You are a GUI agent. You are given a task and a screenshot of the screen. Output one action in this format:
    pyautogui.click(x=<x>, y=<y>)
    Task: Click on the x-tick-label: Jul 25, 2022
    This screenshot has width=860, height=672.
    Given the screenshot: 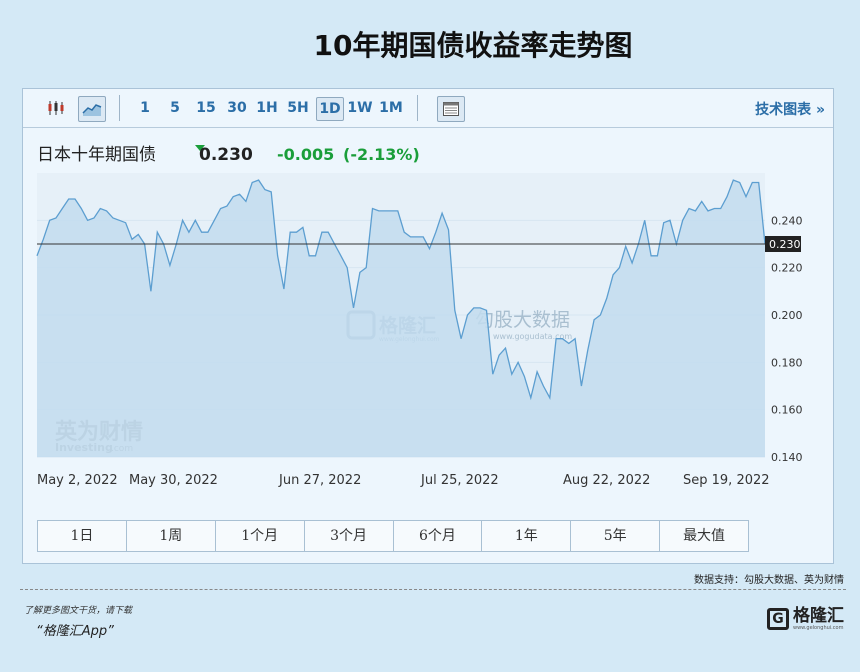 What is the action you would take?
    pyautogui.click(x=459, y=480)
    